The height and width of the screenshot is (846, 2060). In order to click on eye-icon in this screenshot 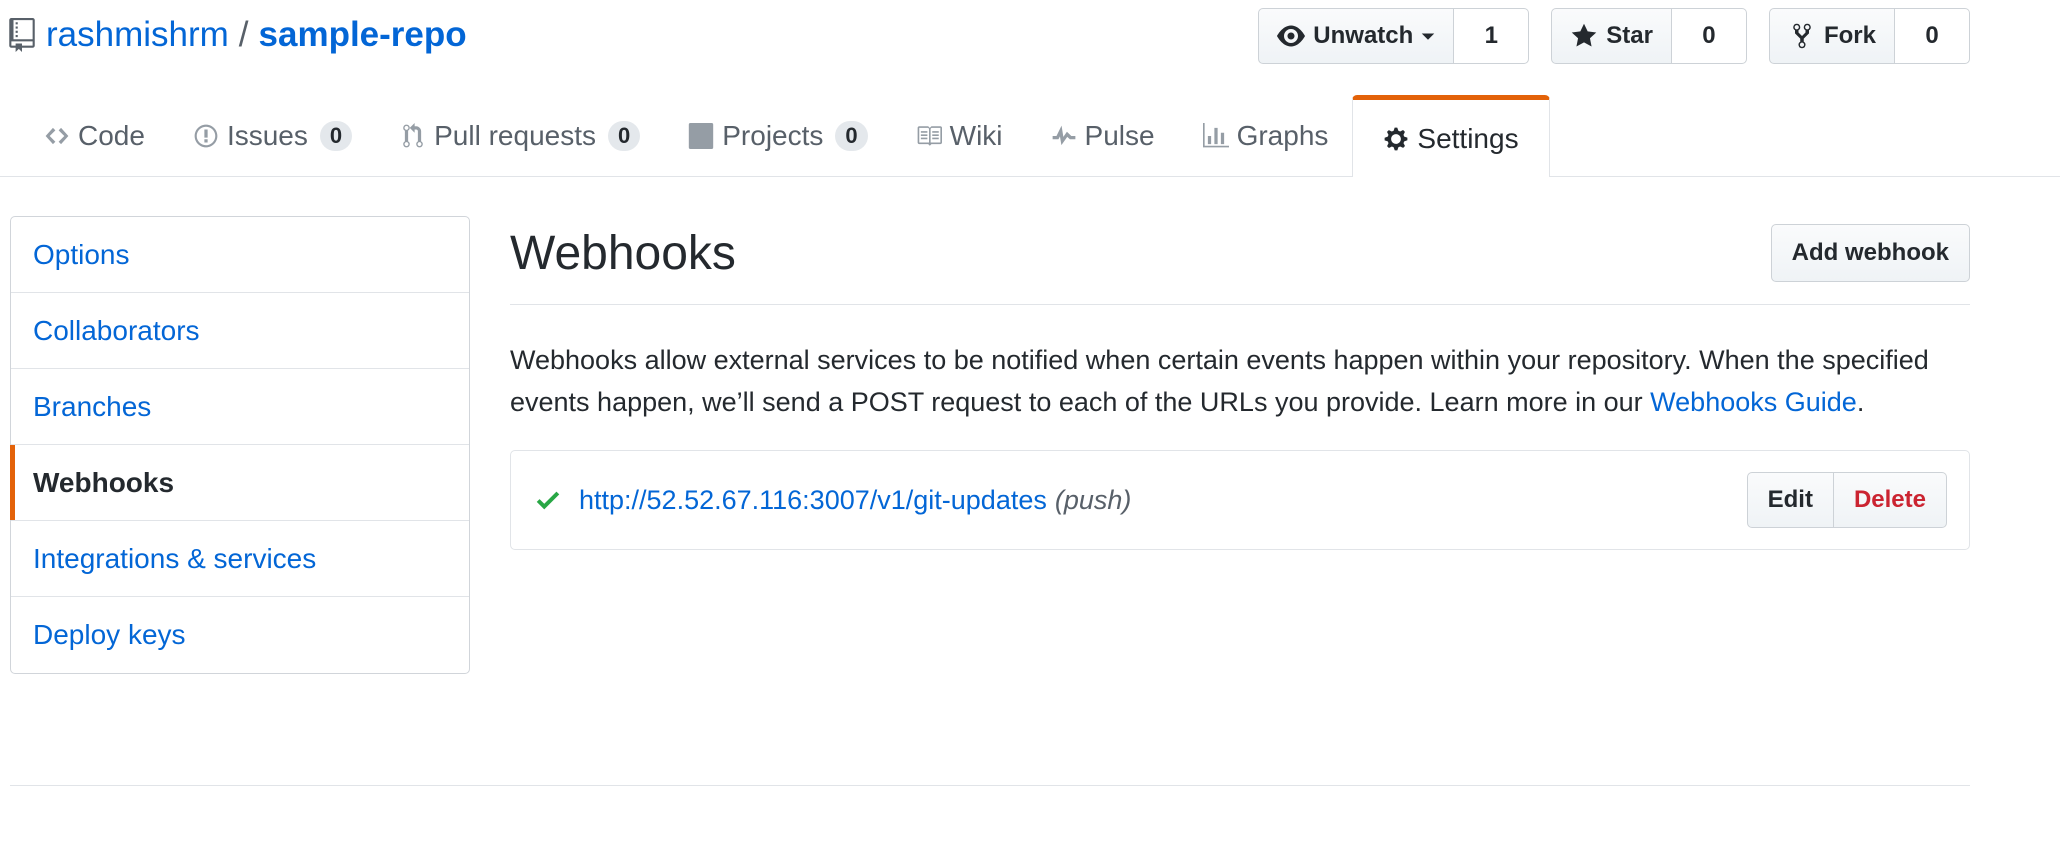, I will do `click(1291, 36)`.